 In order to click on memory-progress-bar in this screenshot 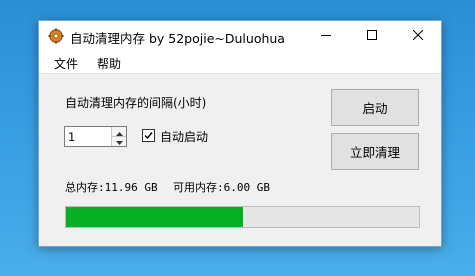, I will do `click(242, 217)`.